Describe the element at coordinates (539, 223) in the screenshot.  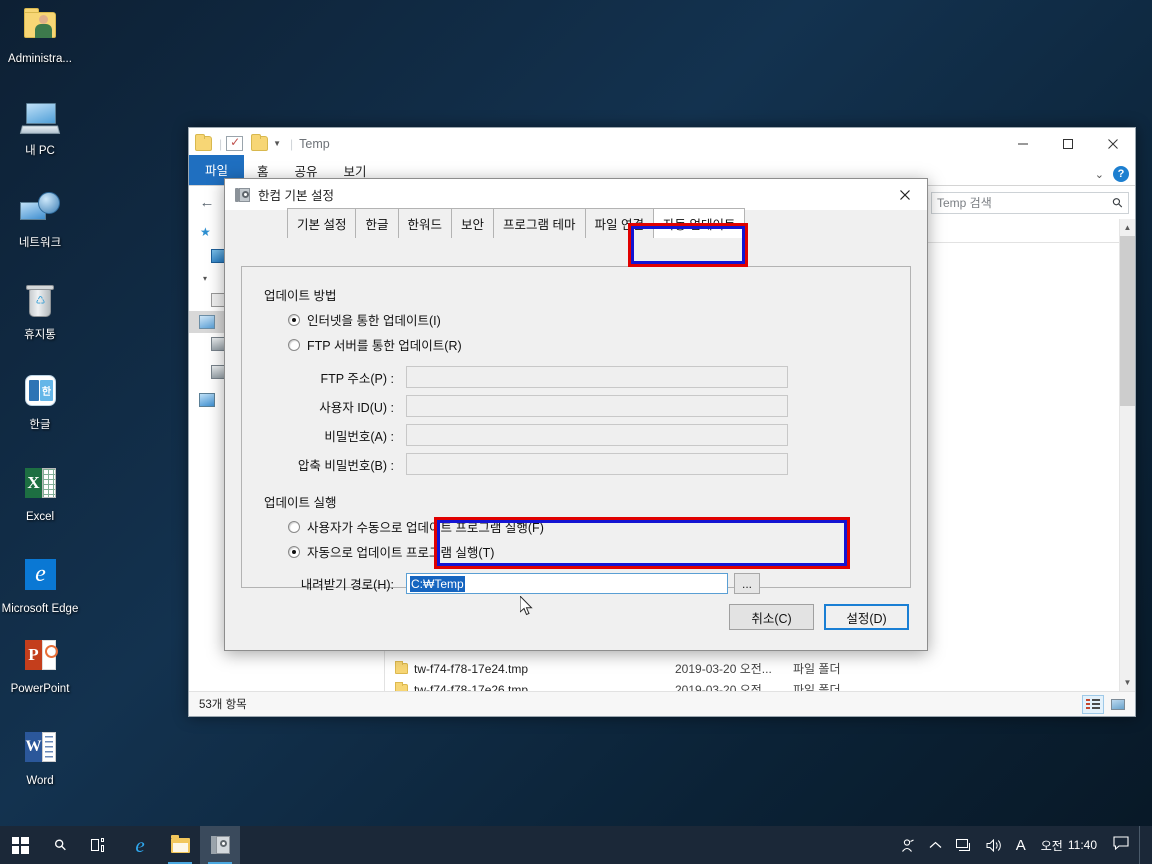
I see `tab-program-theme: 프로그램 테마` at that location.